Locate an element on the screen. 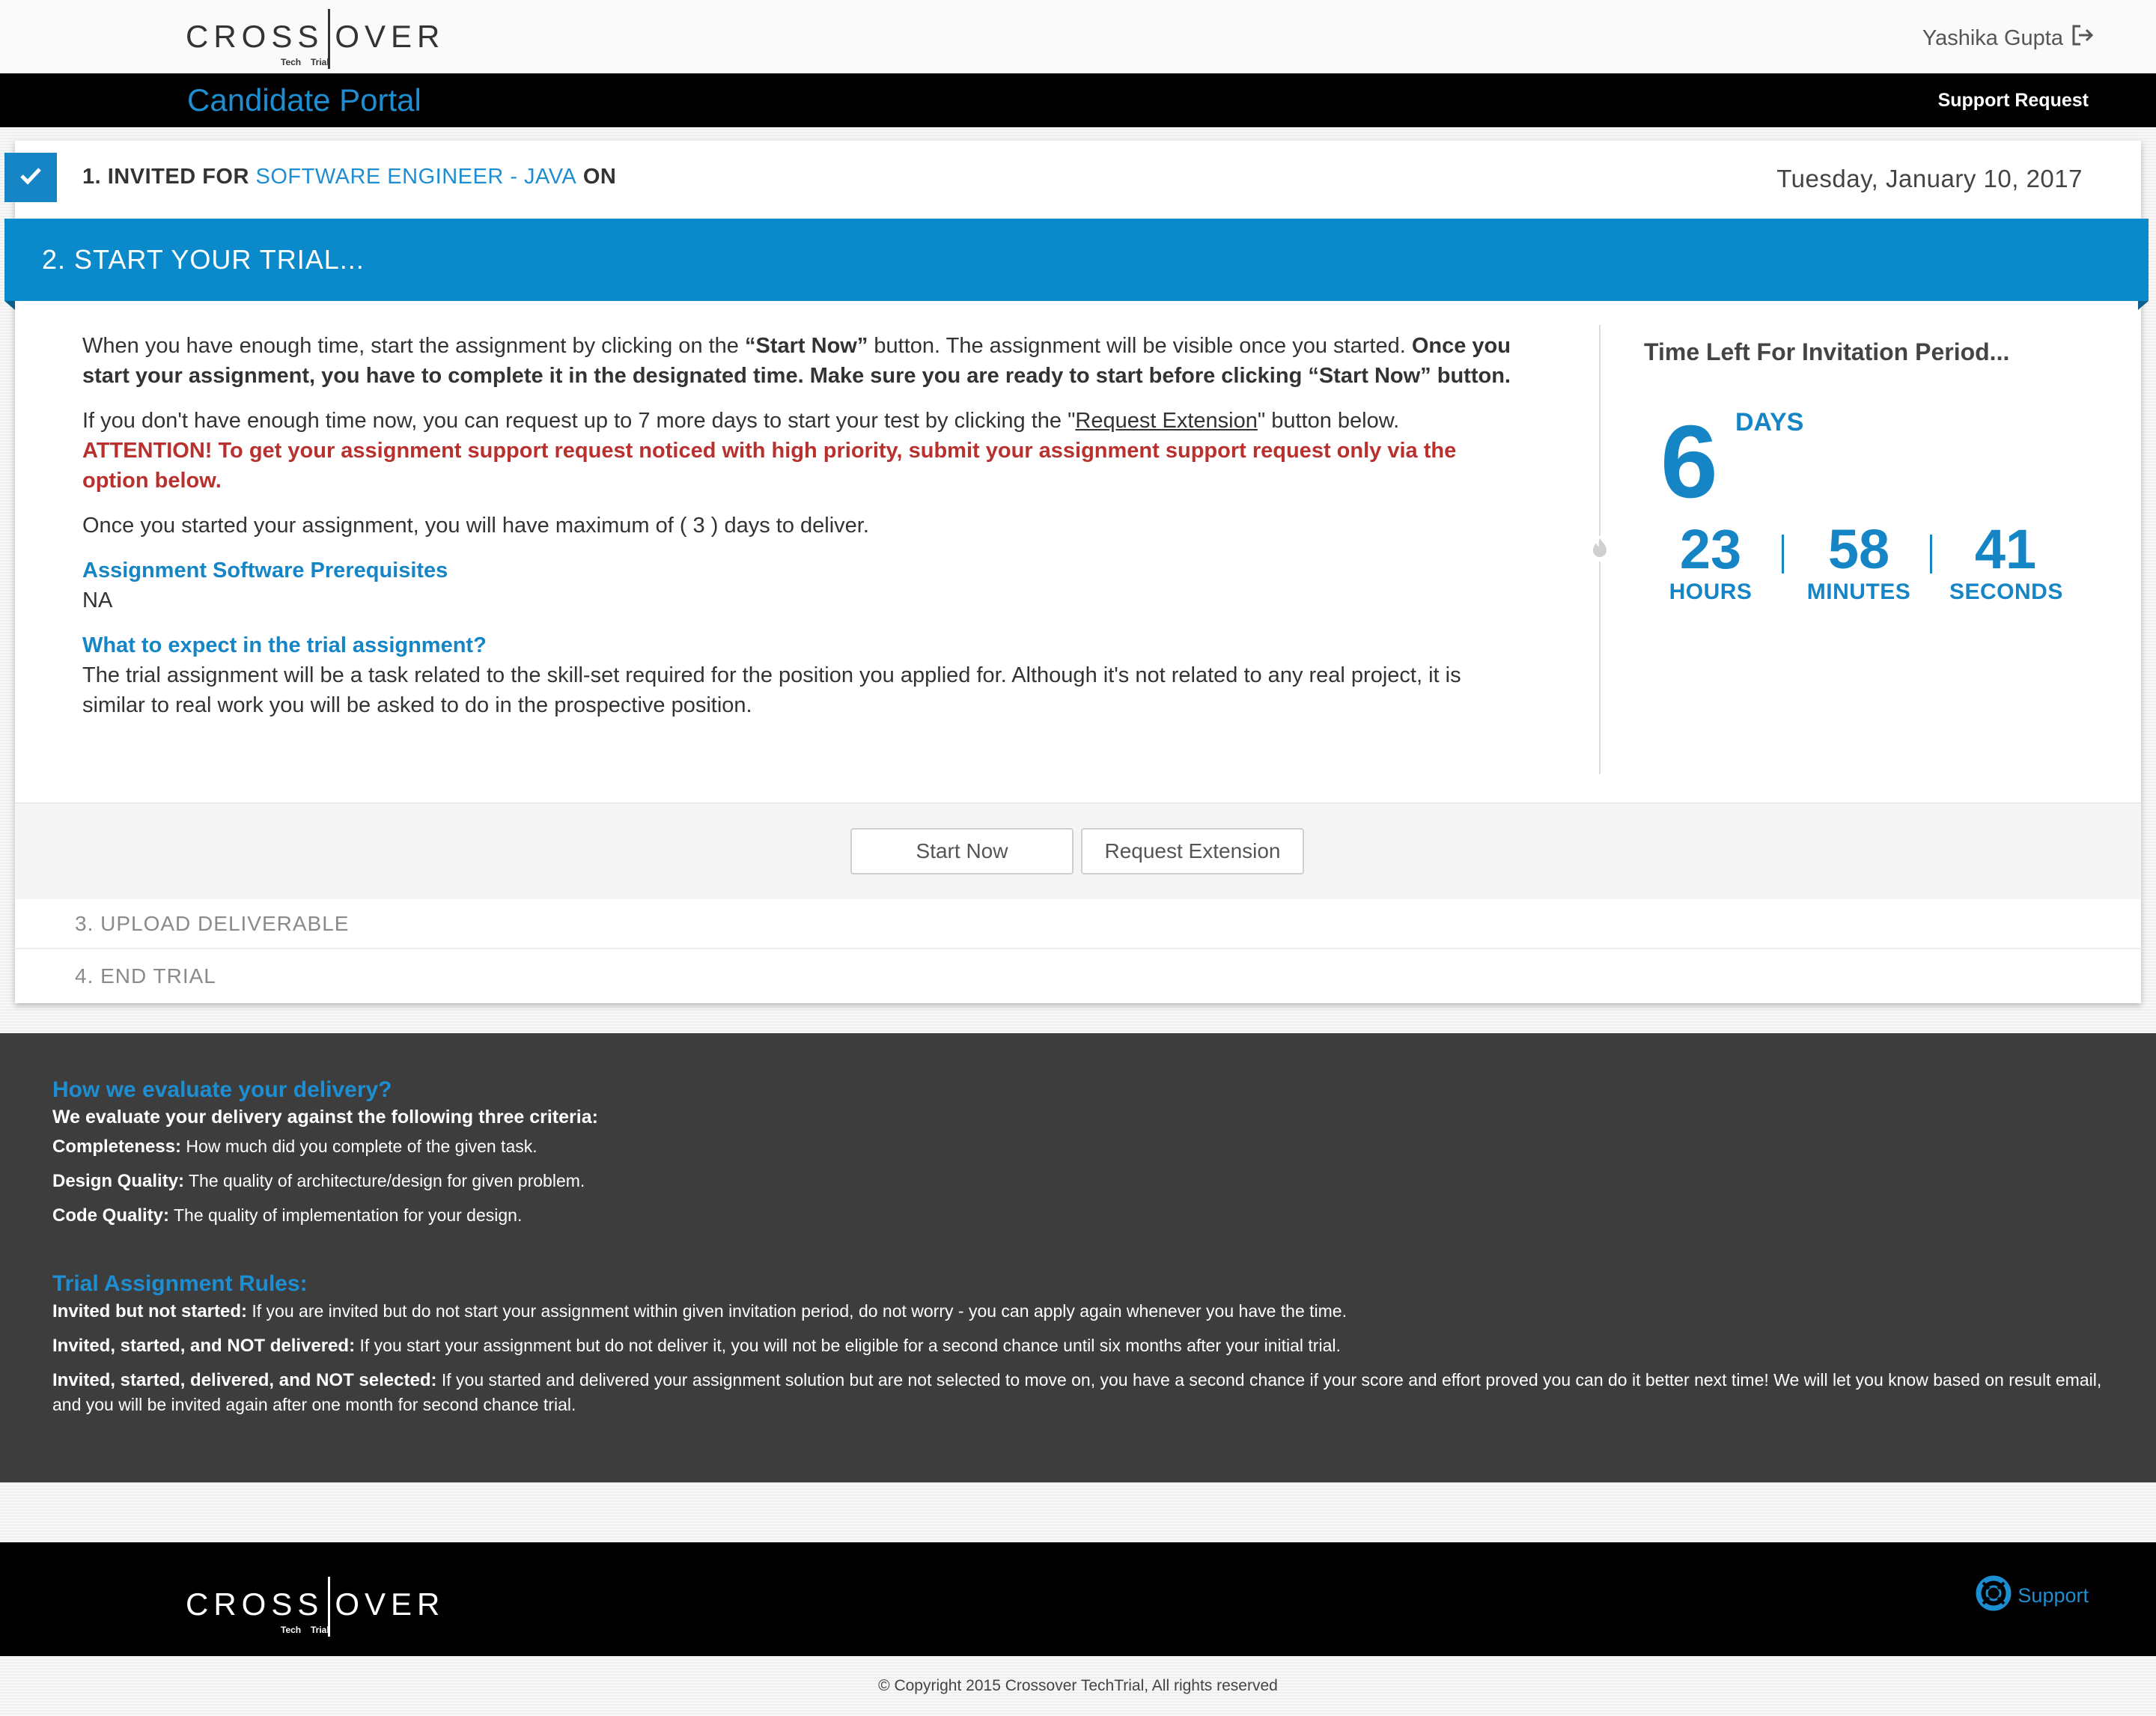 This screenshot has width=2156, height=1716. timer-minutes-value: 58 is located at coordinates (1858, 549).